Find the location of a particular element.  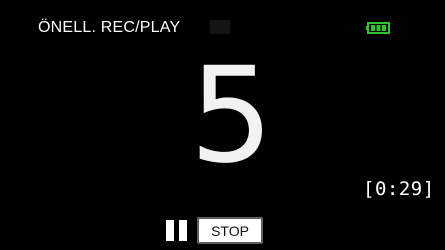

time-remaining: [0:29] is located at coordinates (399, 189).